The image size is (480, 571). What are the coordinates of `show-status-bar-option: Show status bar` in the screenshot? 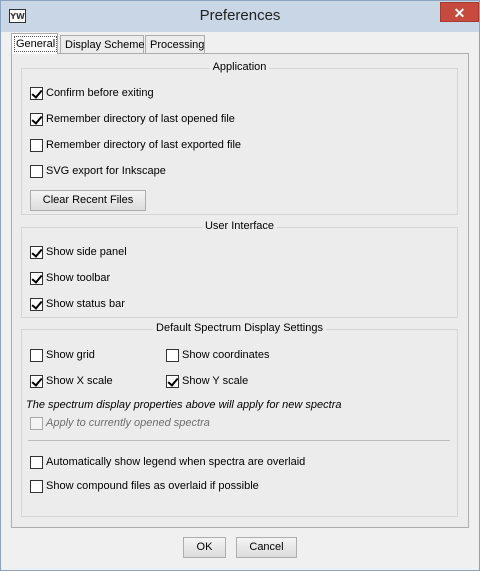 It's located at (77, 304).